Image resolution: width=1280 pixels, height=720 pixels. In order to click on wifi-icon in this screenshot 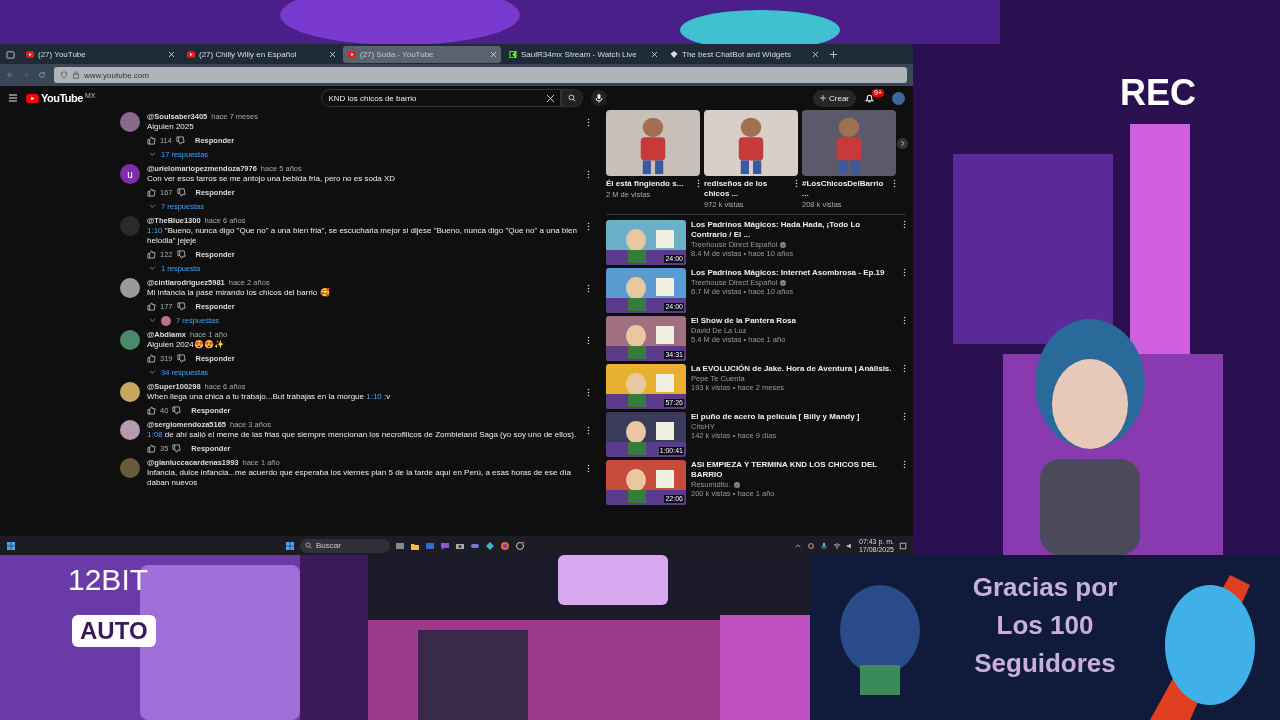, I will do `click(836, 545)`.